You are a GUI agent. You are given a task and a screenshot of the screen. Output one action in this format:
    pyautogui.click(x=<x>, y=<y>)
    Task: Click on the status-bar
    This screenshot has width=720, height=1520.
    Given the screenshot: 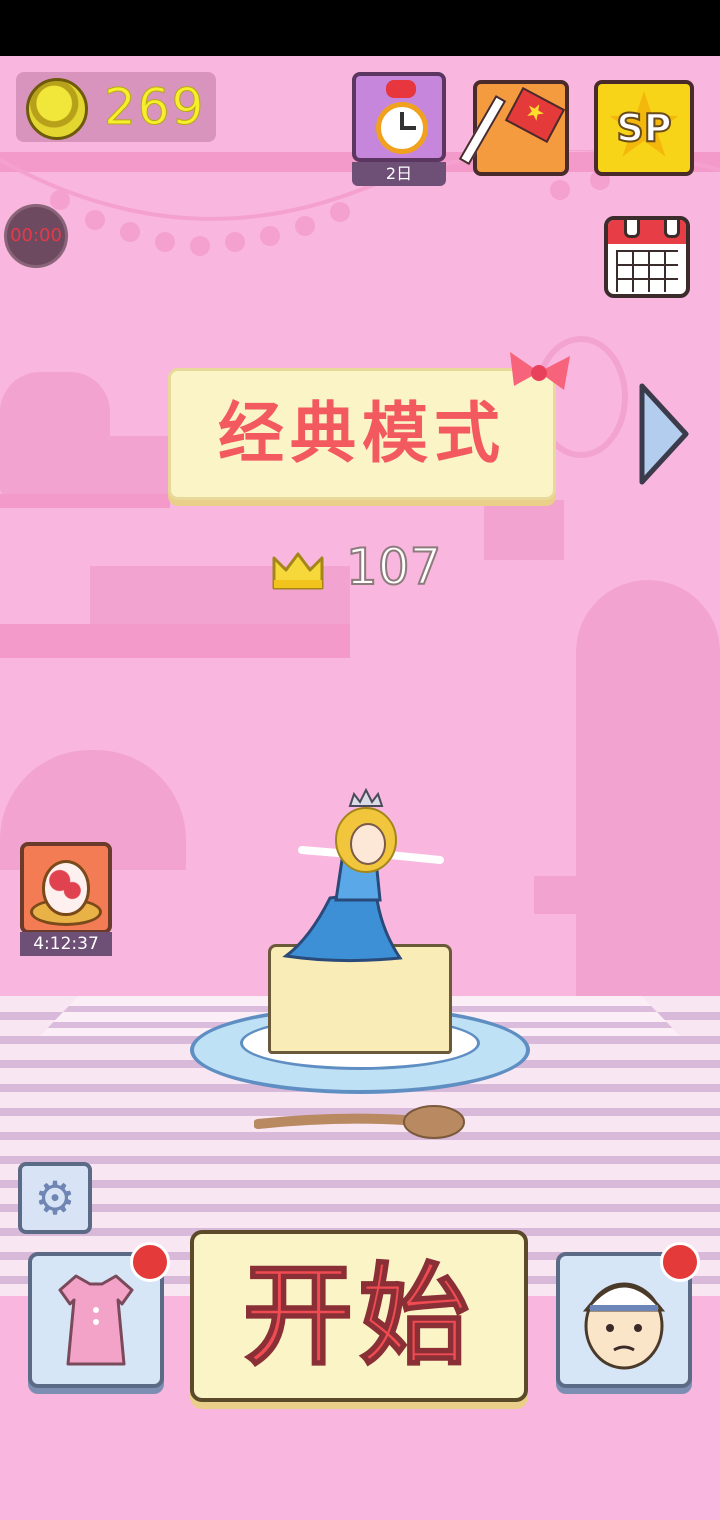 What is the action you would take?
    pyautogui.click(x=360, y=28)
    